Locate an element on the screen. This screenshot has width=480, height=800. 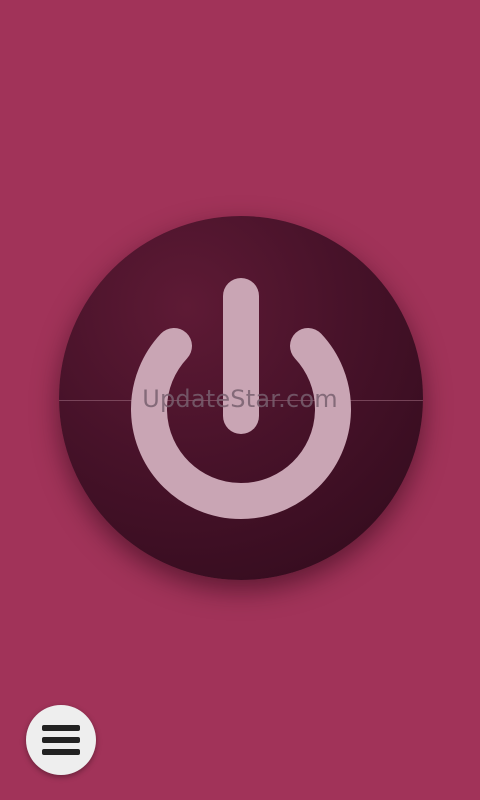
hamburger-menu-icon is located at coordinates (61, 740).